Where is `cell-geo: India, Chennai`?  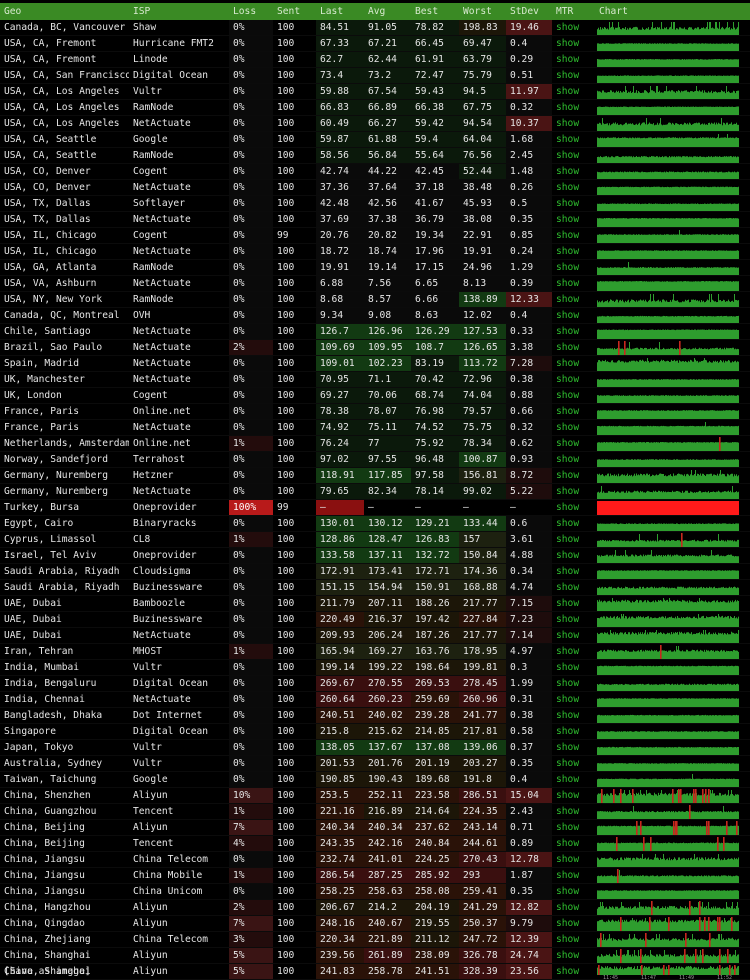
cell-geo: India, Chennai is located at coordinates (64, 699).